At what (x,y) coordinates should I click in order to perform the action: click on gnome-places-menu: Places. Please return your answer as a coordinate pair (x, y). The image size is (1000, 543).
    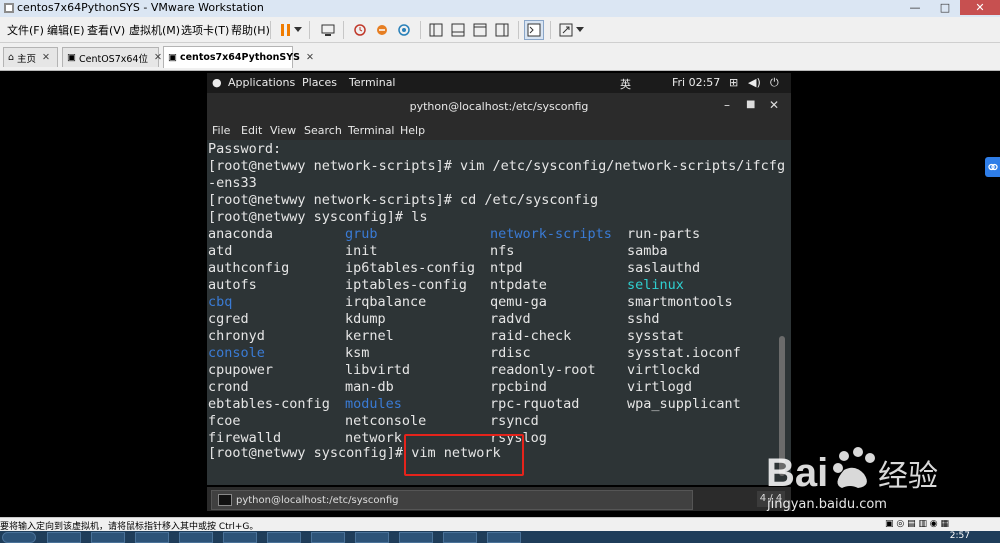
    Looking at the image, I should click on (319, 82).